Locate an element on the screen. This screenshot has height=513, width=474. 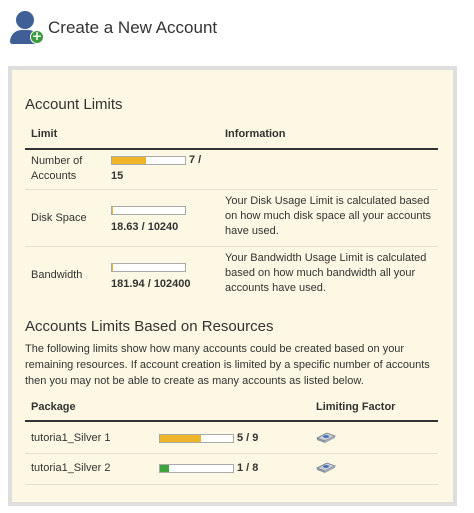
limit-row-value: 18.63 / 10240 is located at coordinates (145, 227).